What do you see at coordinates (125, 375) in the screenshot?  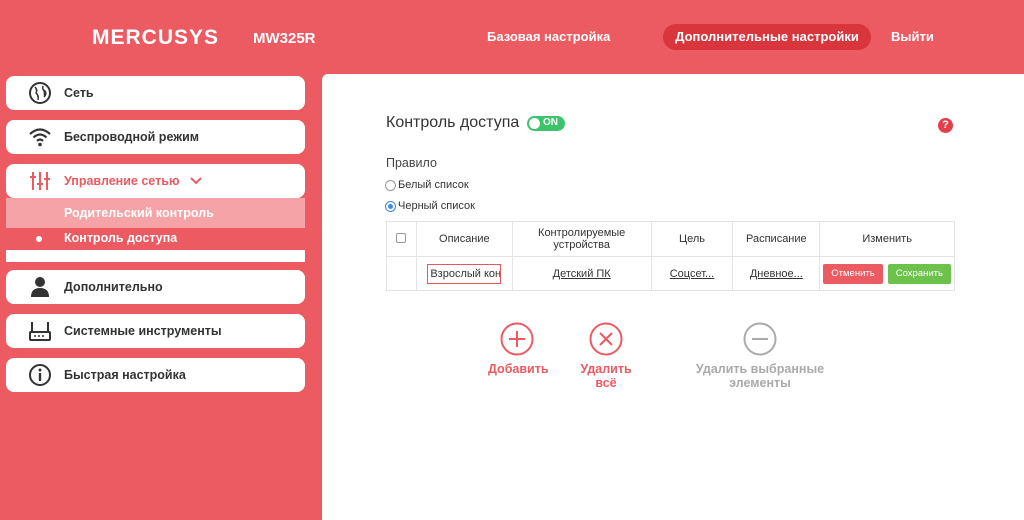 I see `sidebar-item-label: Быстрая настройка` at bounding box center [125, 375].